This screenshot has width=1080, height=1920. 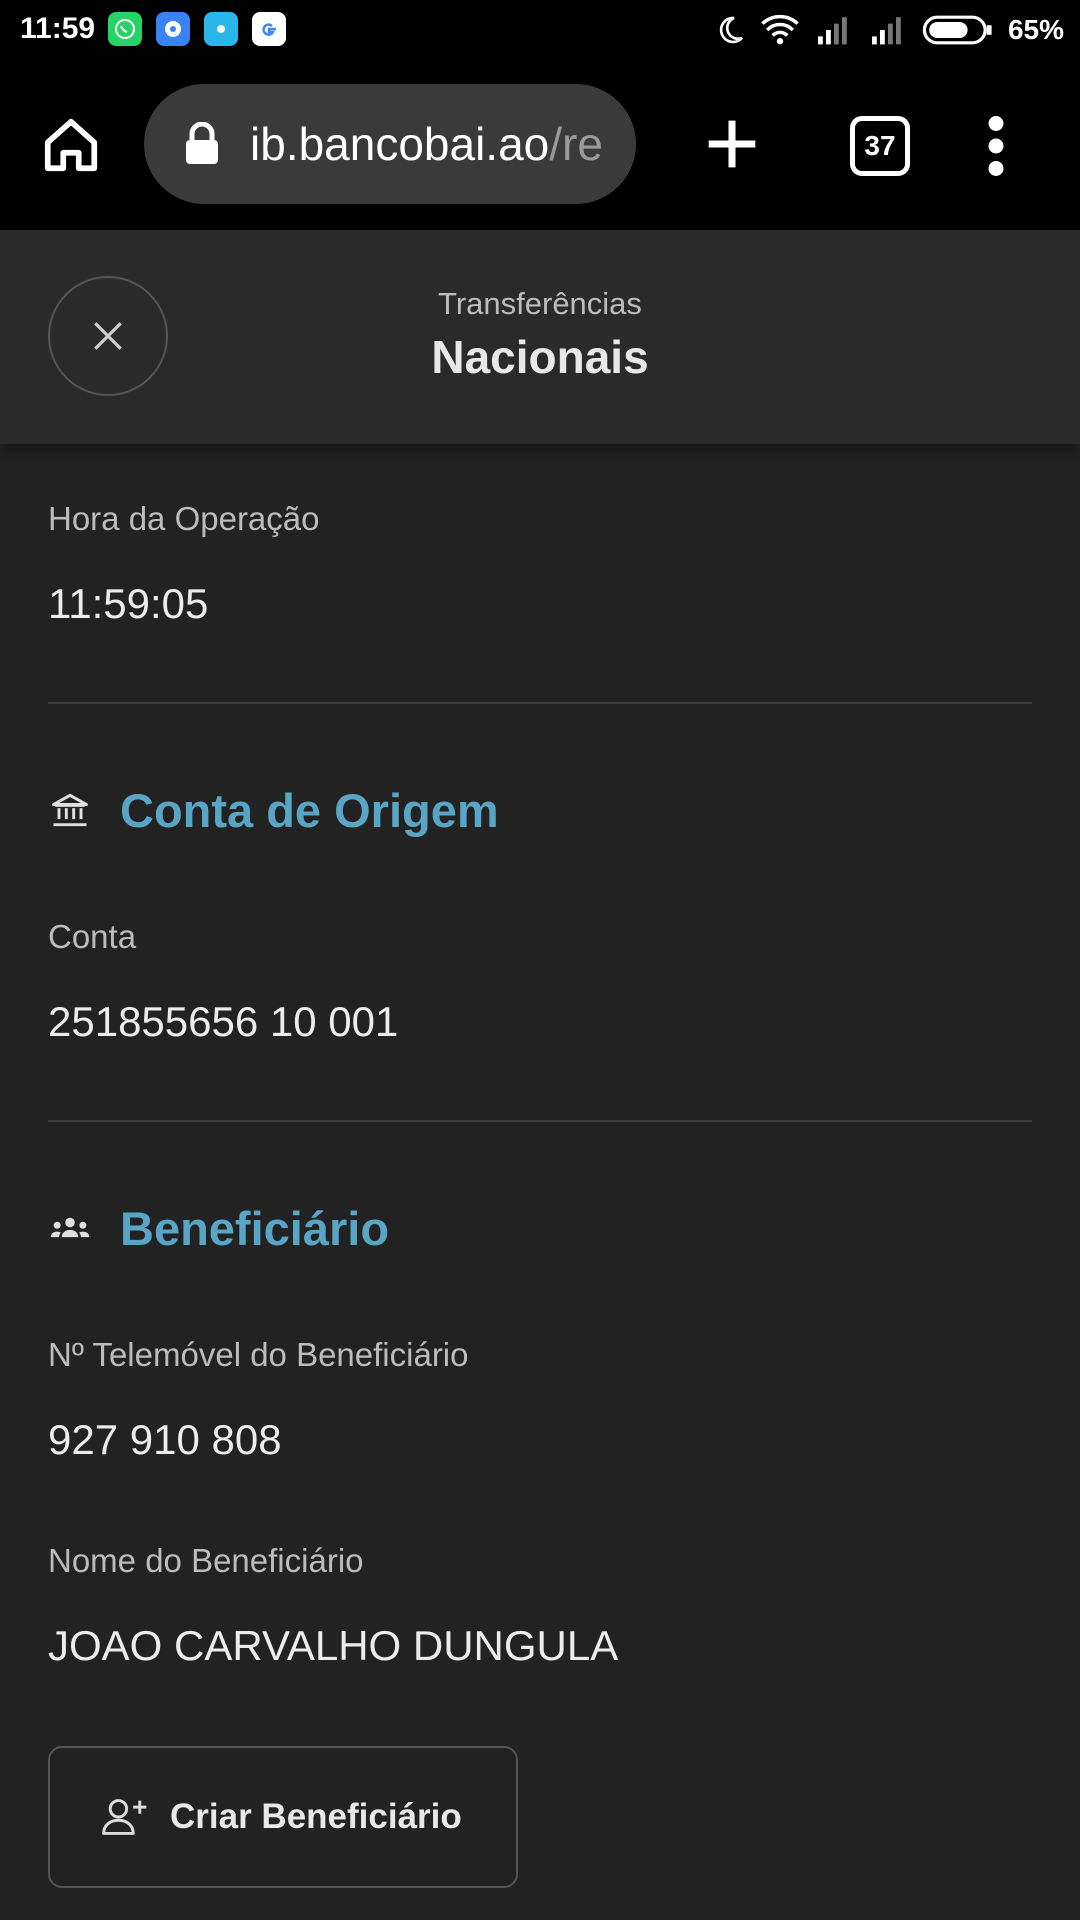 What do you see at coordinates (206, 1560) in the screenshot?
I see `beneficiary-name-label: Nome do Beneficiário` at bounding box center [206, 1560].